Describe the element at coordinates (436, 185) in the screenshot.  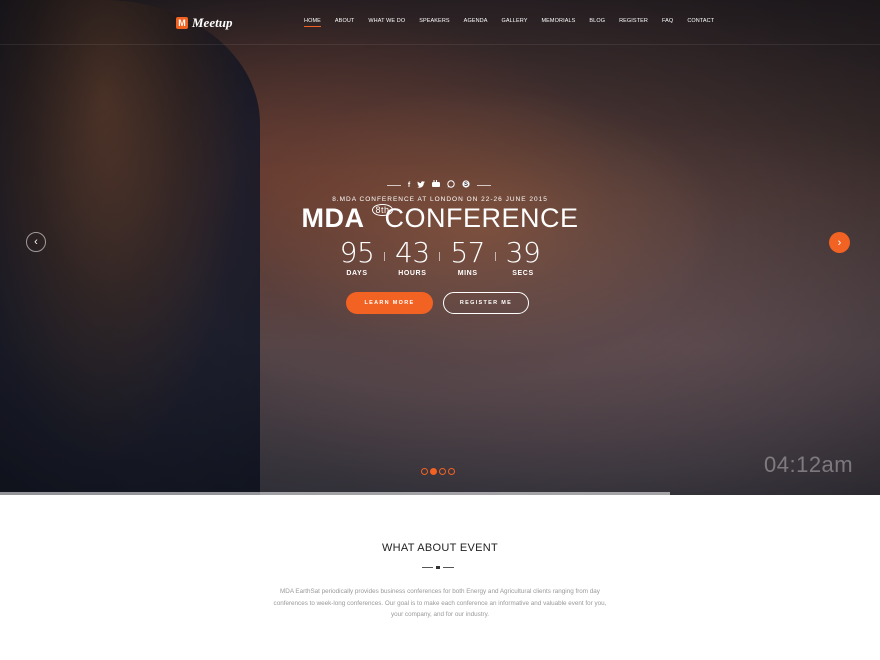
I see `youtube-icon` at that location.